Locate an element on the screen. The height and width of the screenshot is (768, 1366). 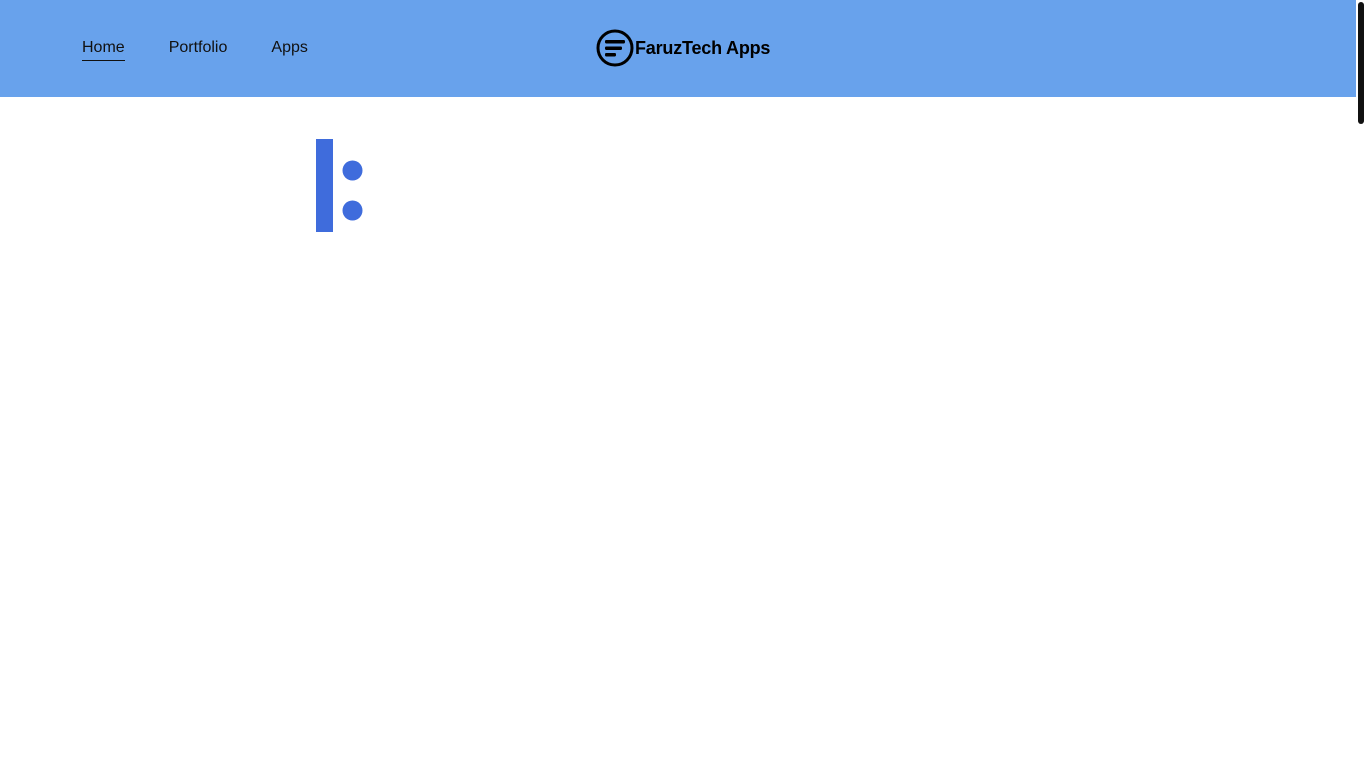
main-nav: Home Portfolio Apps is located at coordinates (217, 49).